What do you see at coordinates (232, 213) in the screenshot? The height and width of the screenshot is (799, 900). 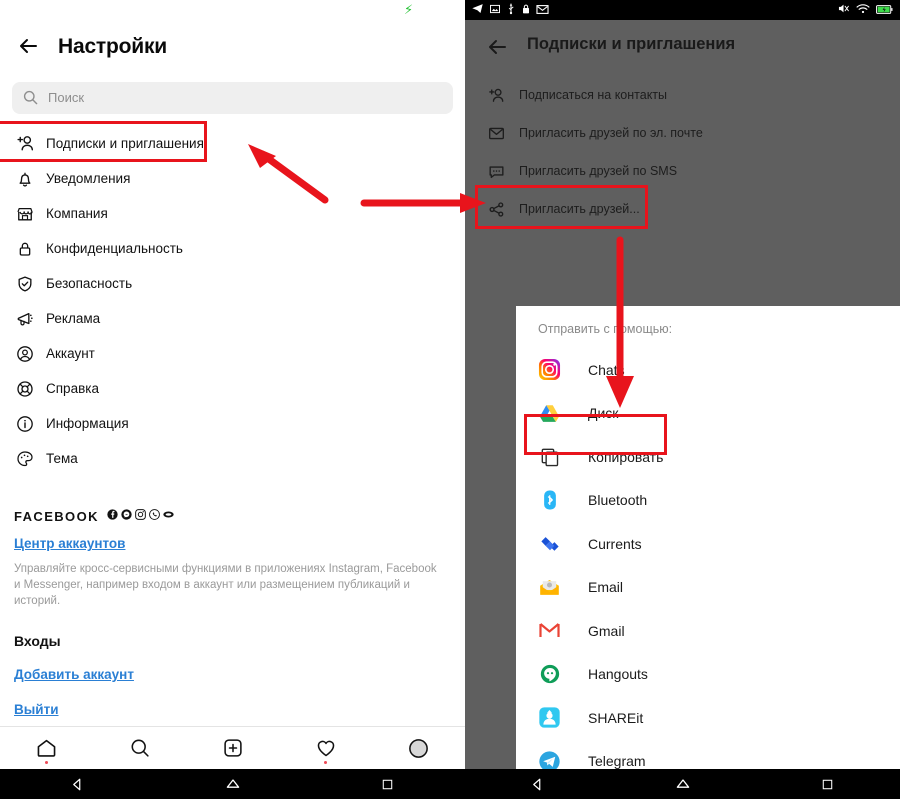 I see `sidebar-item-company: Компания` at bounding box center [232, 213].